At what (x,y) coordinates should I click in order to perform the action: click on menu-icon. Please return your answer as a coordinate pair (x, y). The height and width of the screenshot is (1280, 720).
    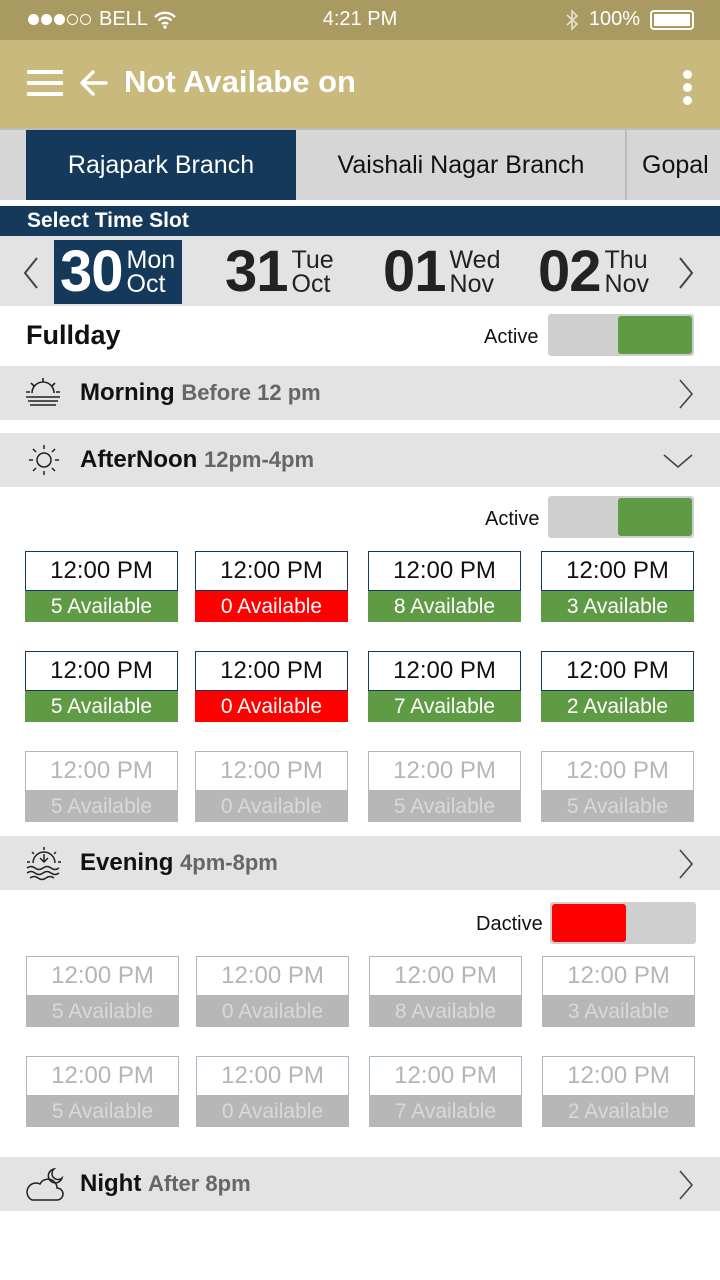
    Looking at the image, I should click on (45, 83).